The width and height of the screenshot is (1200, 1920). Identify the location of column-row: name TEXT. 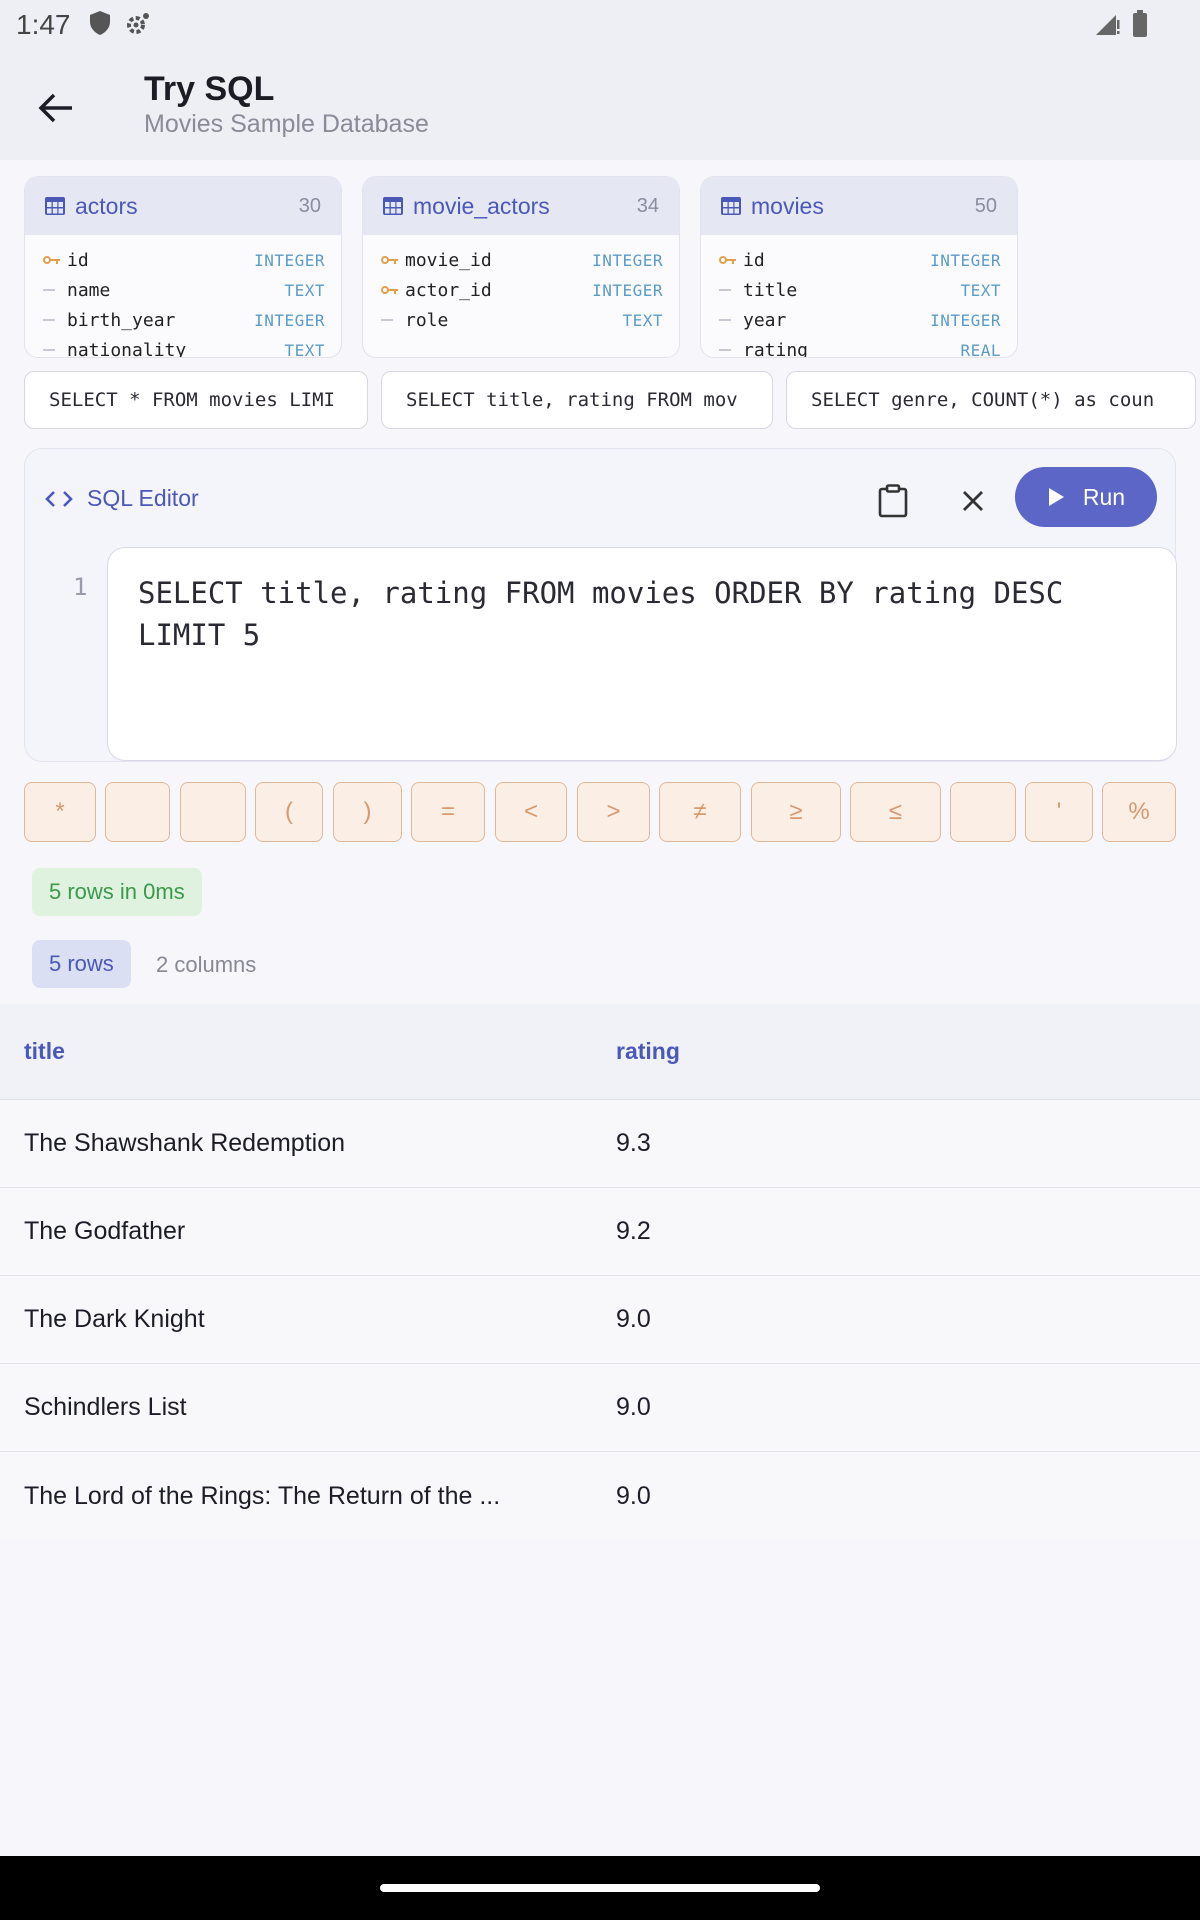
(183, 290).